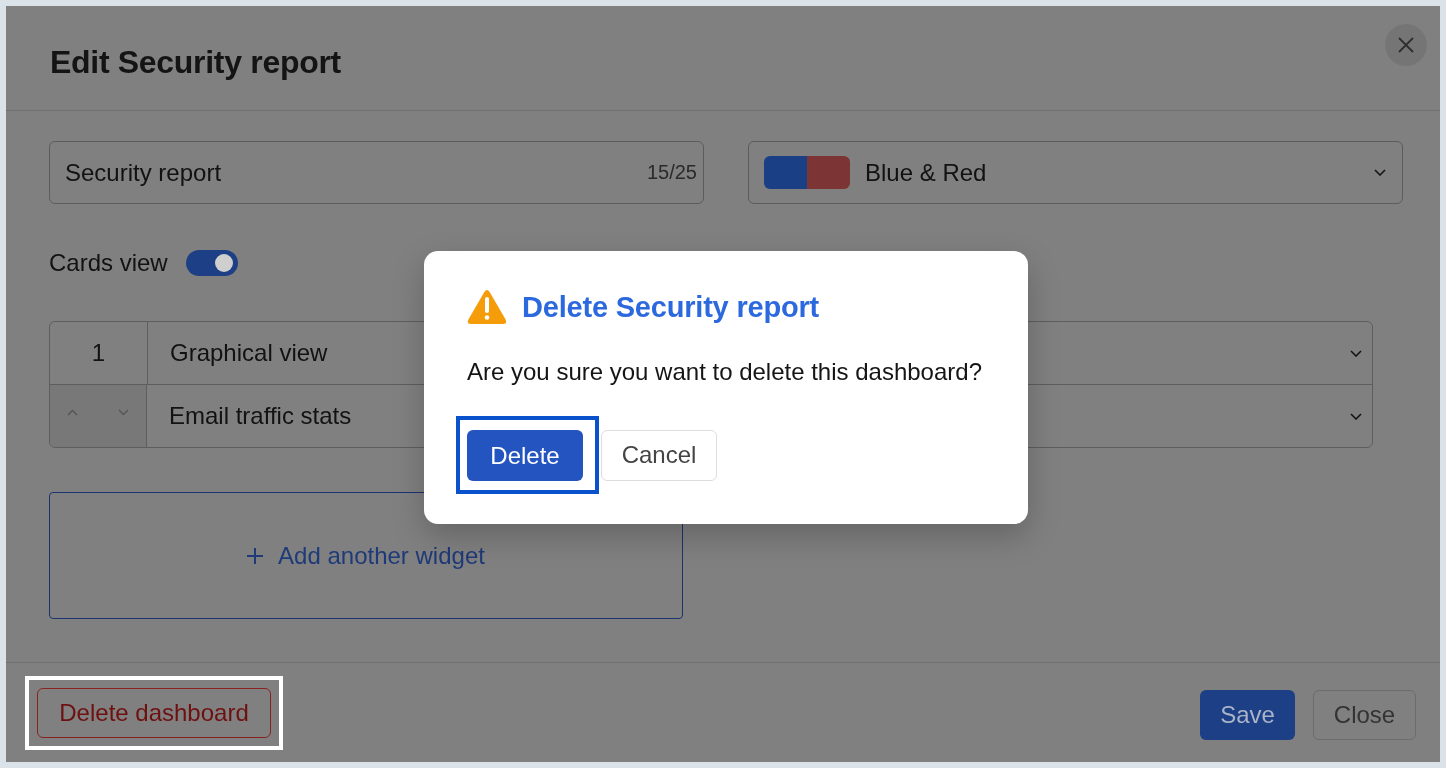 This screenshot has height=768, width=1446. I want to click on confirm-title: Delete Security report, so click(670, 307).